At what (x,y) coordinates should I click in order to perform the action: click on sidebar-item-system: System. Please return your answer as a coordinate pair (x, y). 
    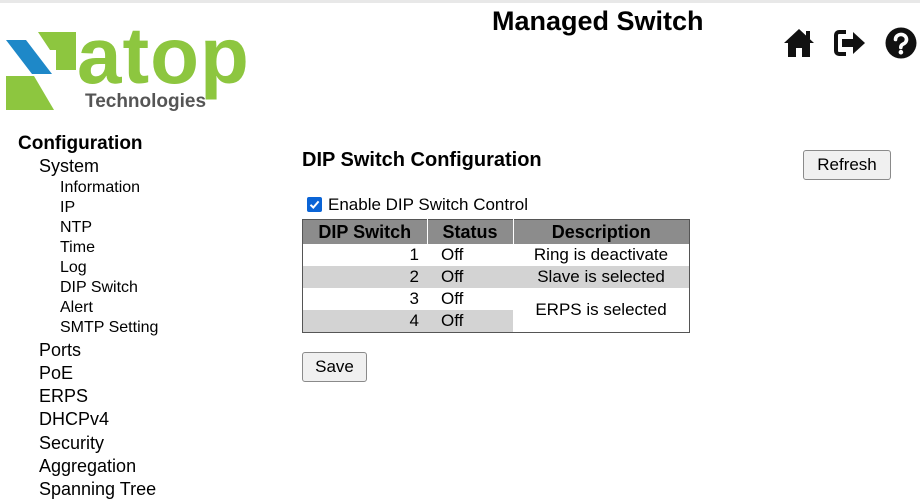
    Looking at the image, I should click on (69, 166).